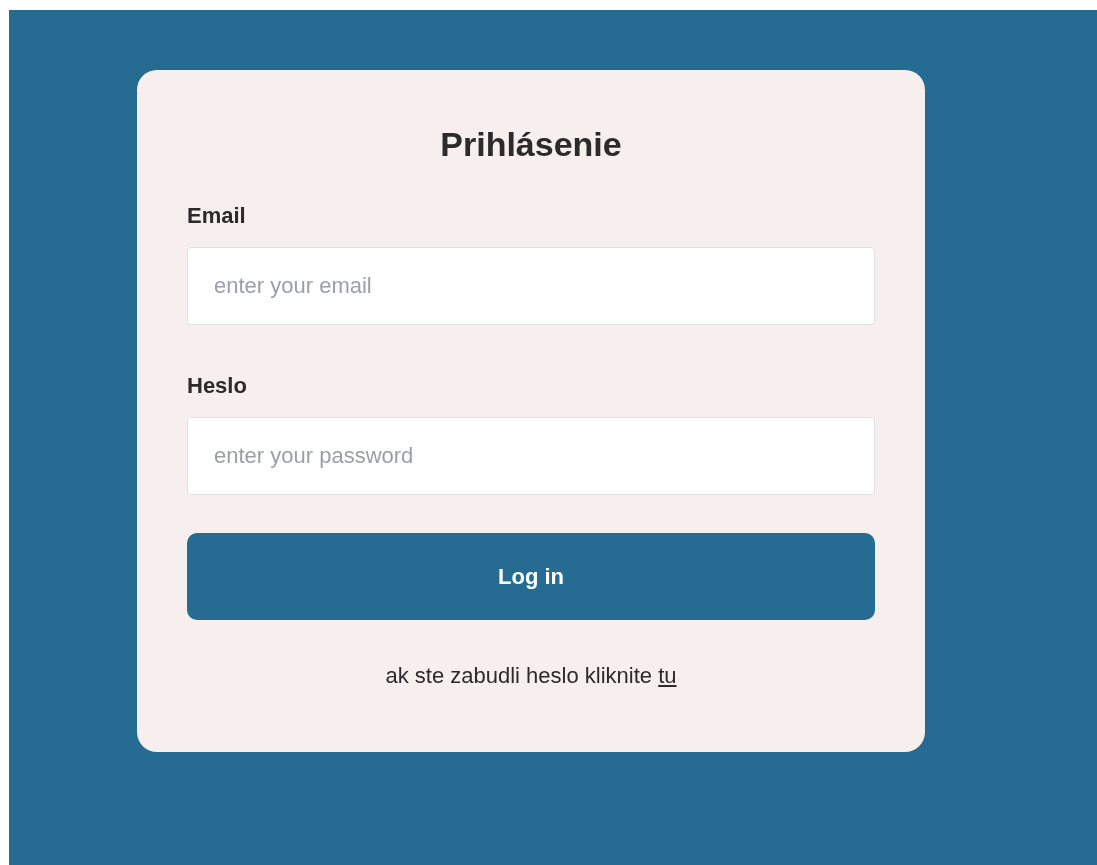  I want to click on forgot-password-link: tu, so click(667, 675).